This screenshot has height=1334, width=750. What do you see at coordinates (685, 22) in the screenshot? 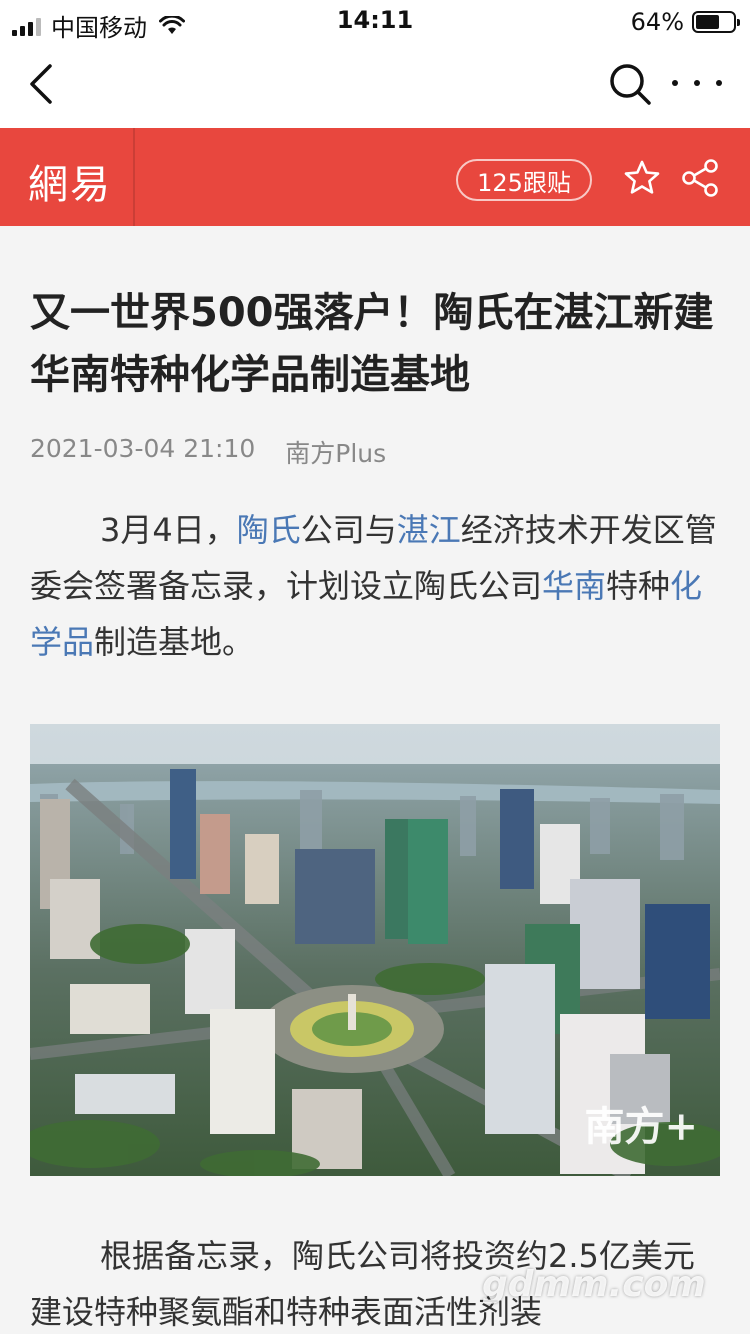
I see `status-right: 64%` at bounding box center [685, 22].